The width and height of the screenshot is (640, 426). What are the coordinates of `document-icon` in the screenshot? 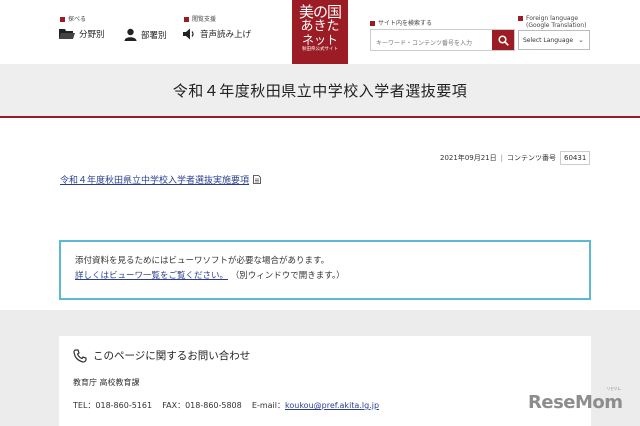 It's located at (257, 179).